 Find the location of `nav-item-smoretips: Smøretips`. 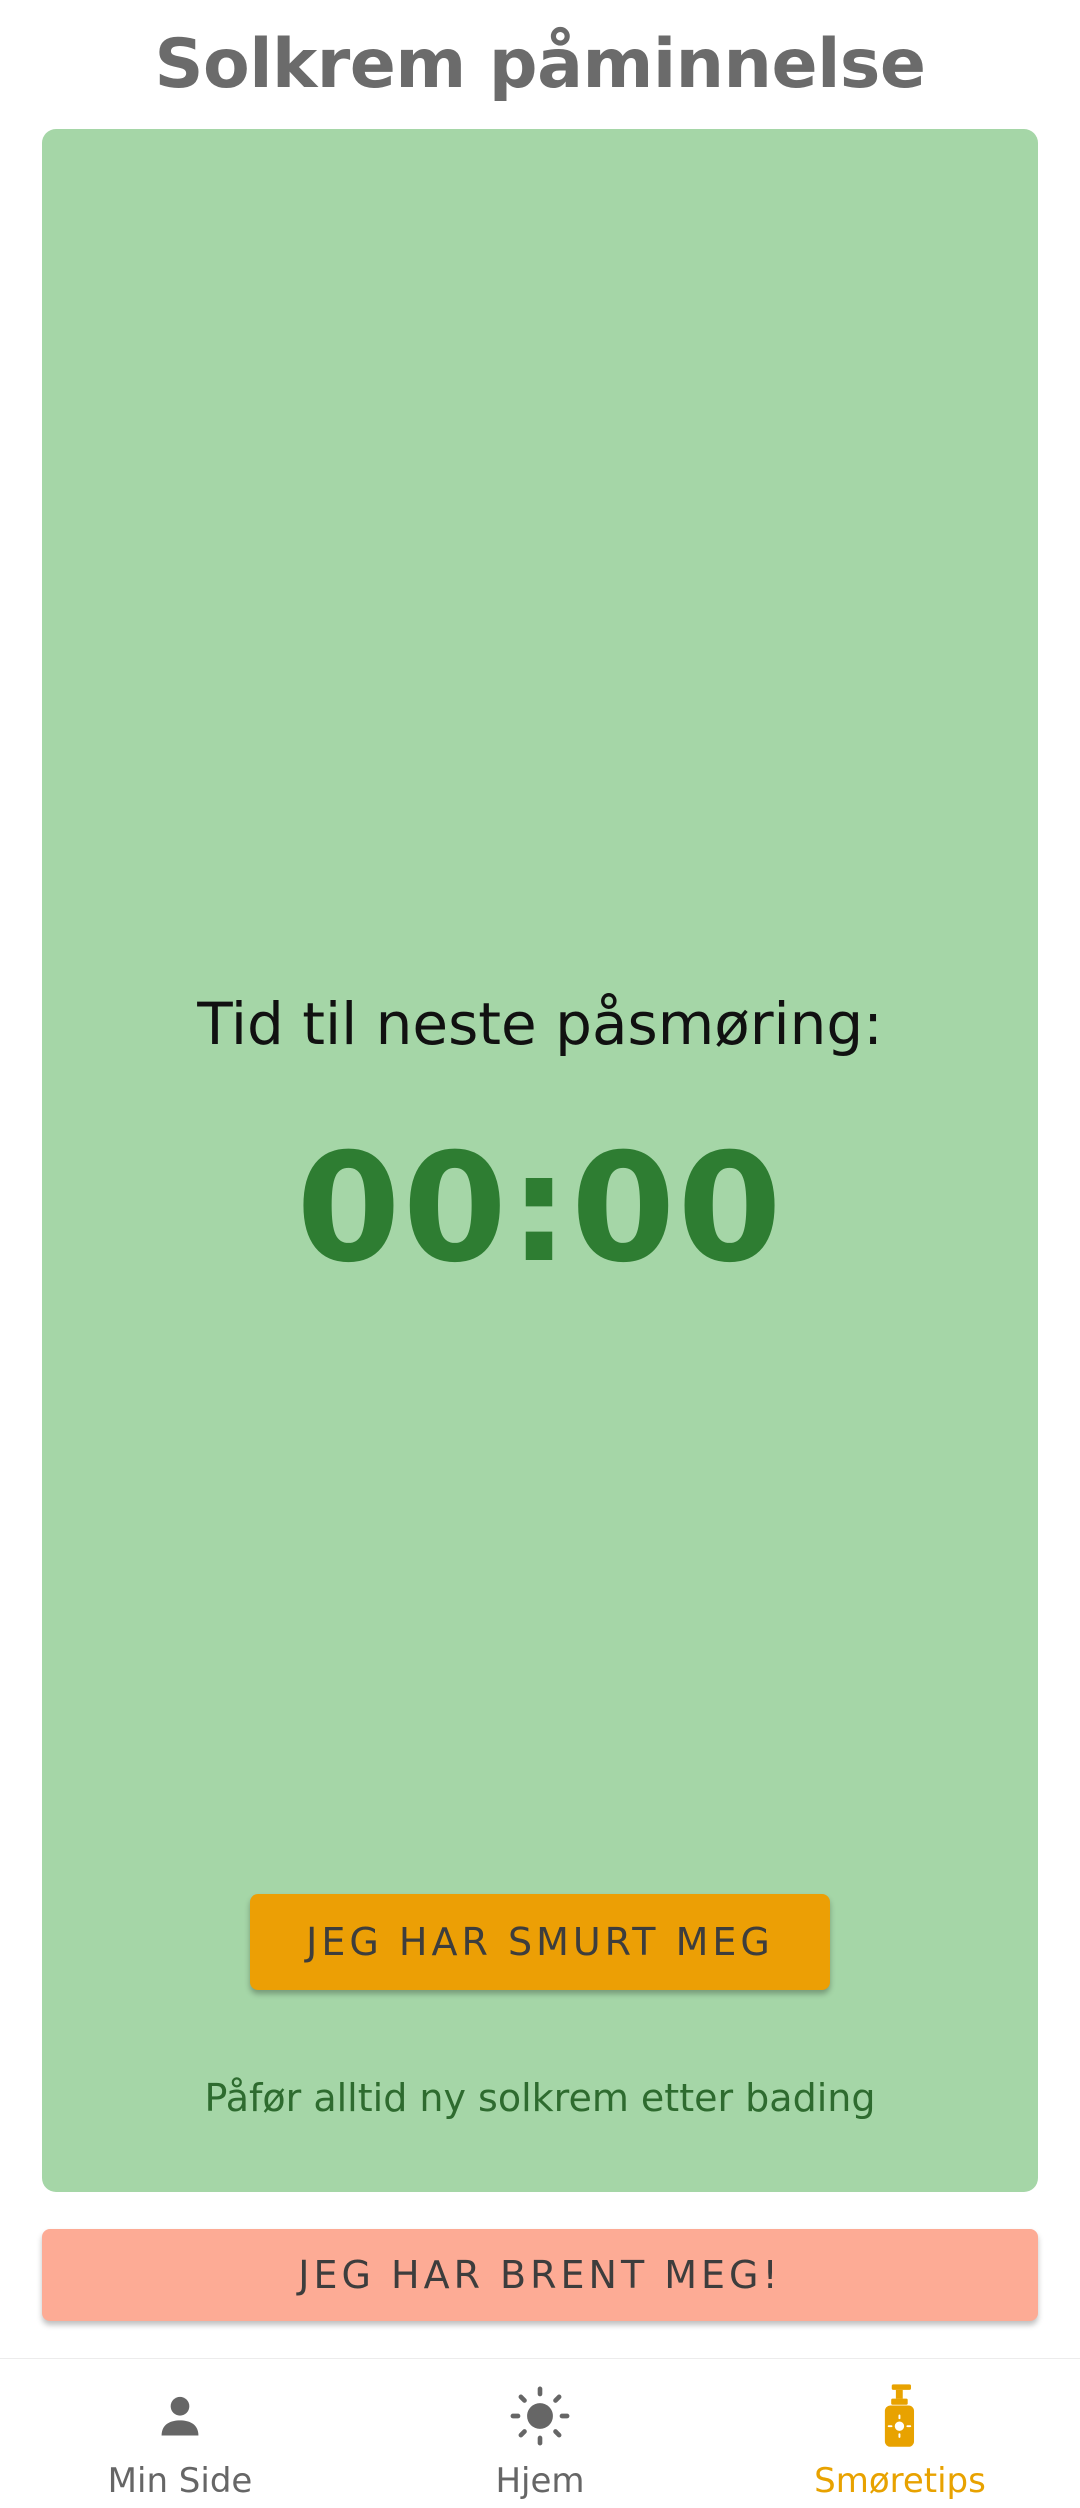

nav-item-smoretips: Smøretips is located at coordinates (900, 2433).